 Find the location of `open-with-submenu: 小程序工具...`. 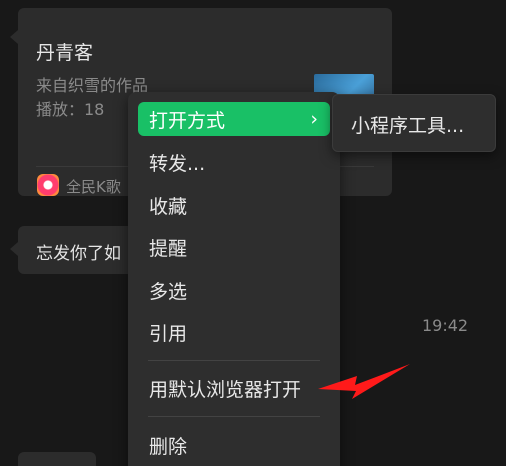

open-with-submenu: 小程序工具... is located at coordinates (414, 123).